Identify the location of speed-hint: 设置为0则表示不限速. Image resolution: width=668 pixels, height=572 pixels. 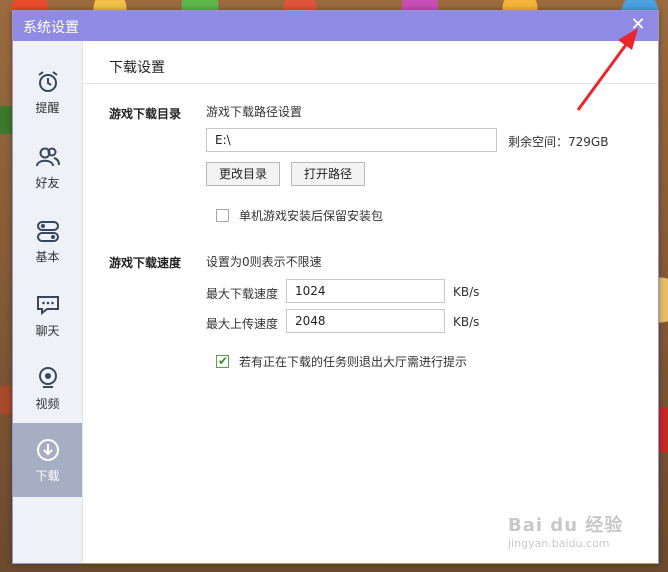
(264, 262).